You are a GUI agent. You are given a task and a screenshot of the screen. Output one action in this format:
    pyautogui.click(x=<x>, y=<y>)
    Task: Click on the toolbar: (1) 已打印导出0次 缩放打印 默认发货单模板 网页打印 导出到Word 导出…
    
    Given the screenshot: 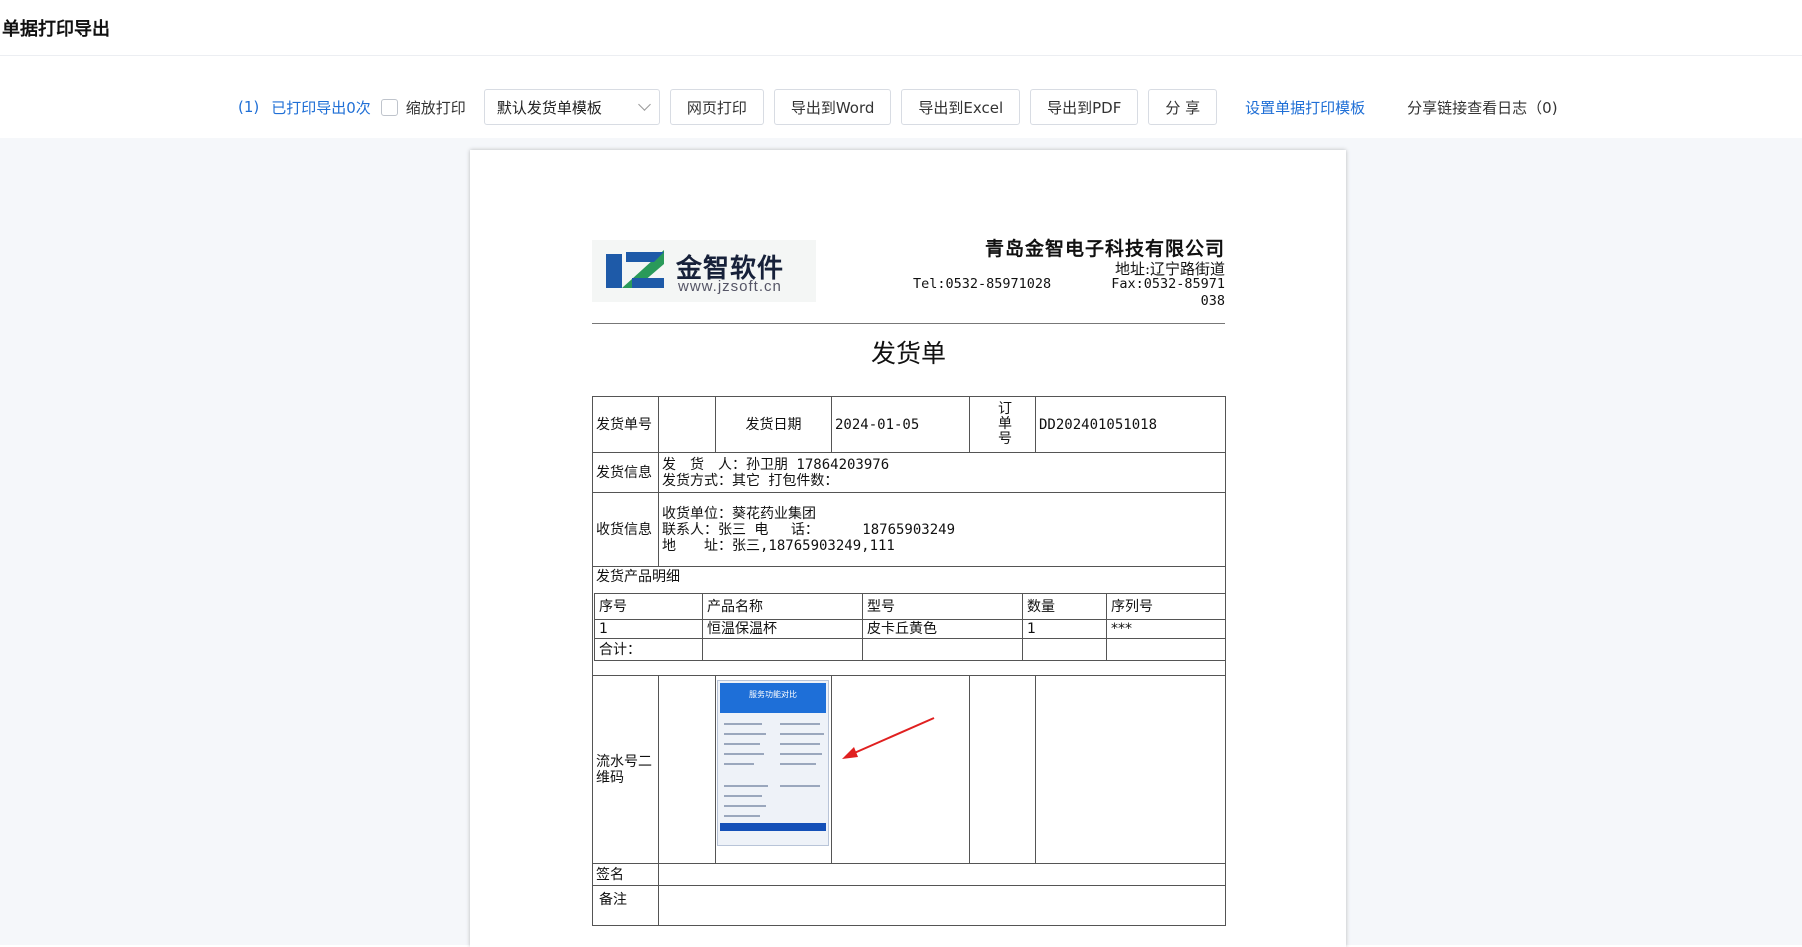 What is the action you would take?
    pyautogui.click(x=901, y=107)
    